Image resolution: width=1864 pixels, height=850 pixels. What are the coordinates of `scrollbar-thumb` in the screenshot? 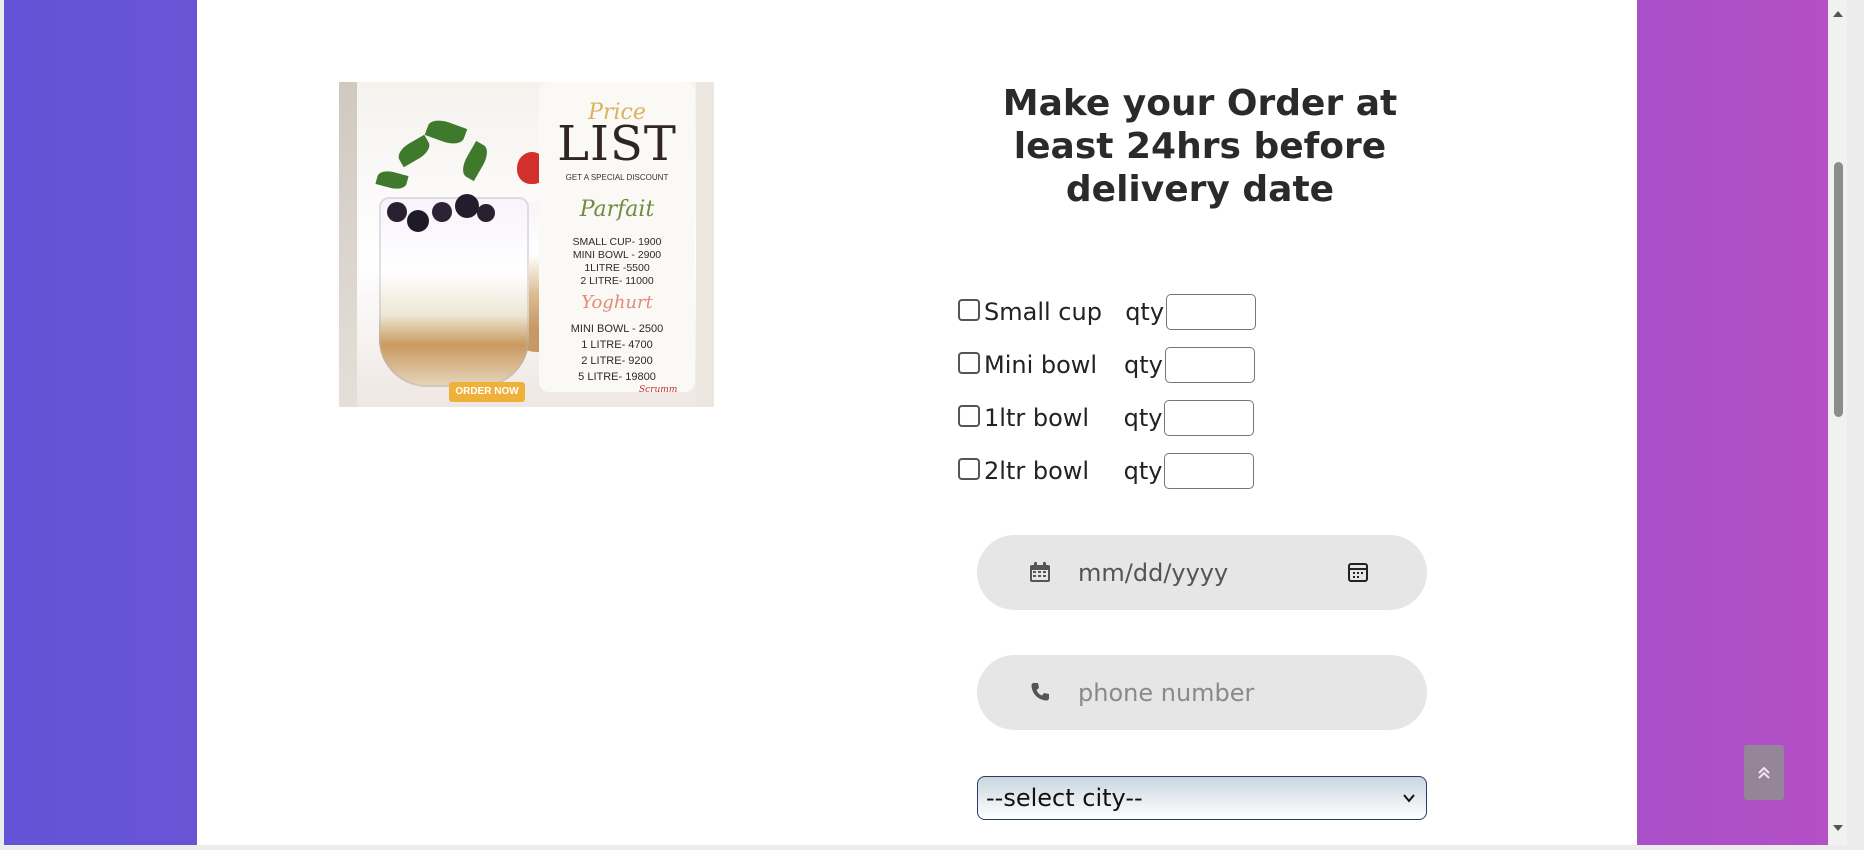 It's located at (1838, 289).